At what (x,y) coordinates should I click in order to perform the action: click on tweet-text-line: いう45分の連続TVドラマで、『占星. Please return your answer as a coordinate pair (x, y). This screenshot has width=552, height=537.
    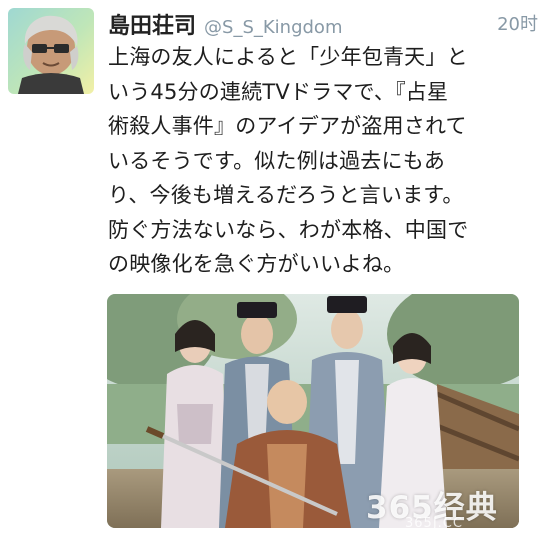
    Looking at the image, I should click on (278, 91).